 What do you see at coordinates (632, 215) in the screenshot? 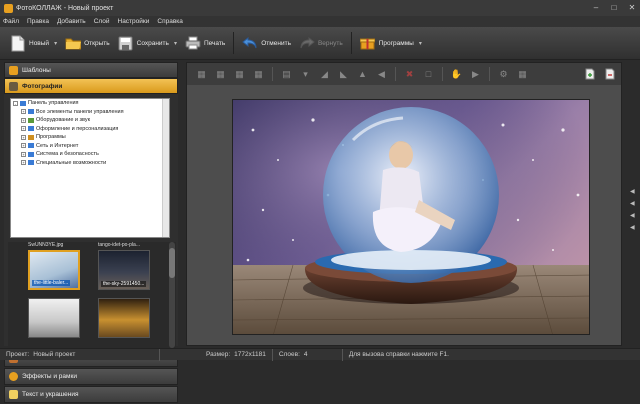
I see `scroll-mid2-icon: ◀` at bounding box center [632, 215].